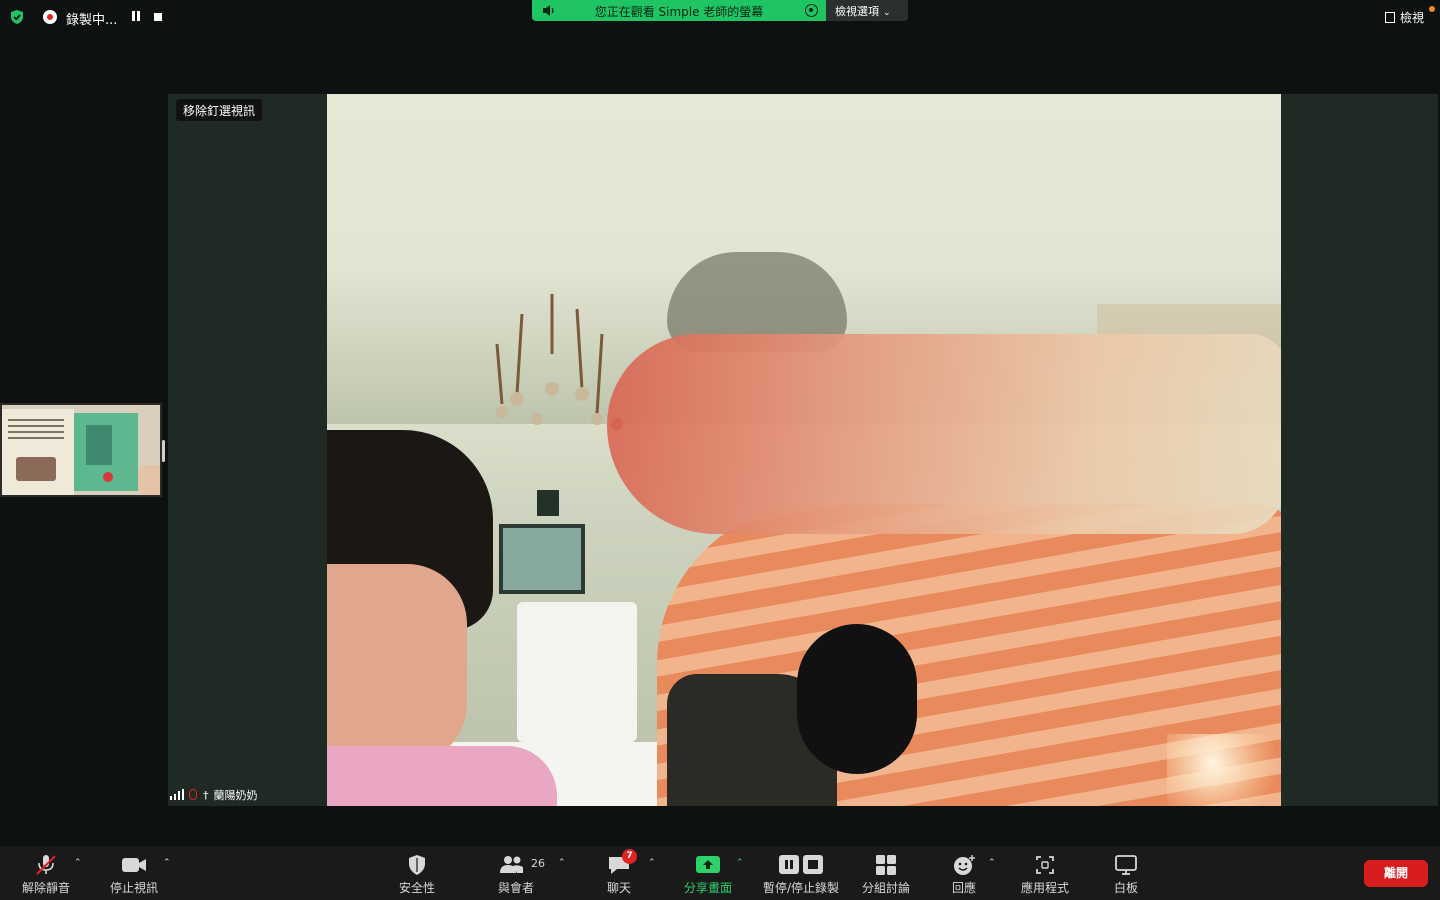  Describe the element at coordinates (158, 17) in the screenshot. I see `stop-recording-icon` at that location.